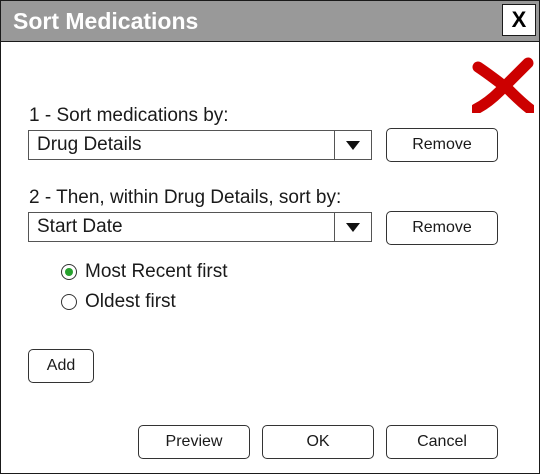  I want to click on remove-sort-level-1-button: Remove, so click(442, 145).